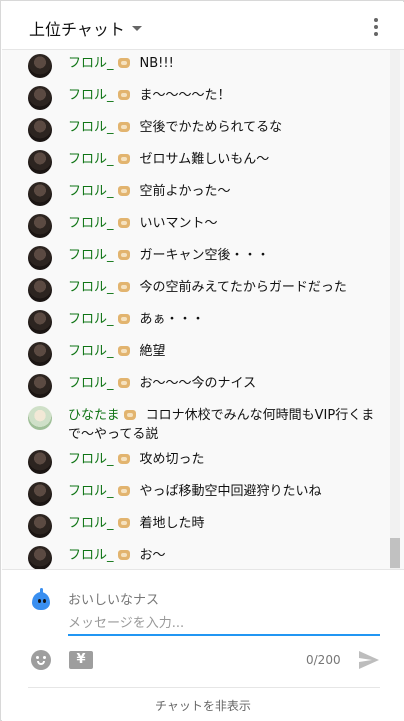 The image size is (404, 721). Describe the element at coordinates (185, 95) in the screenshot. I see `message-text: ま～～～～た！` at that location.